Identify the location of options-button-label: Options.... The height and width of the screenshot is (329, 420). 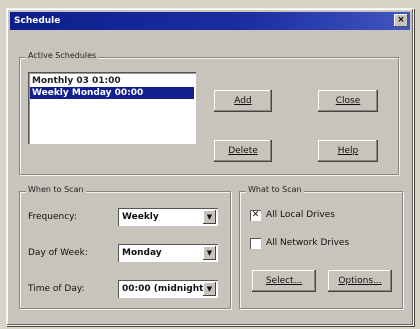
(360, 281).